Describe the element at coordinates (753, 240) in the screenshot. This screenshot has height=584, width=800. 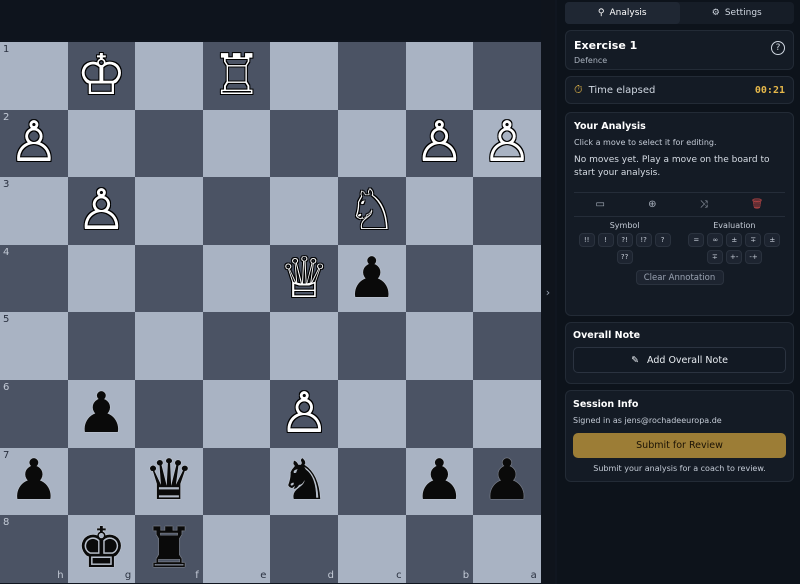
I see `annotation-chip: ∓` at that location.